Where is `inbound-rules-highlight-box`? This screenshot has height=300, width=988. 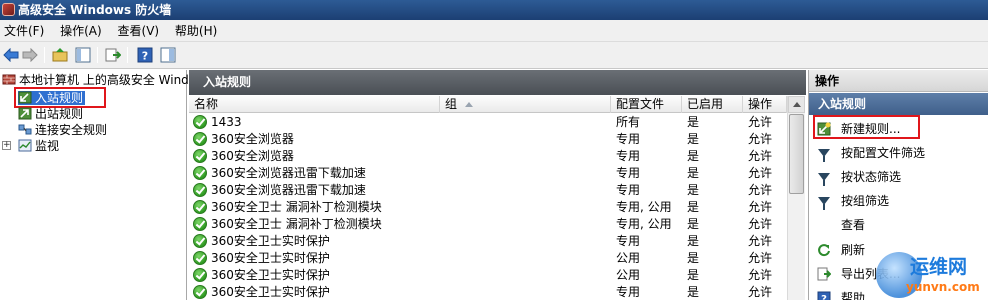 inbound-rules-highlight-box is located at coordinates (60, 97).